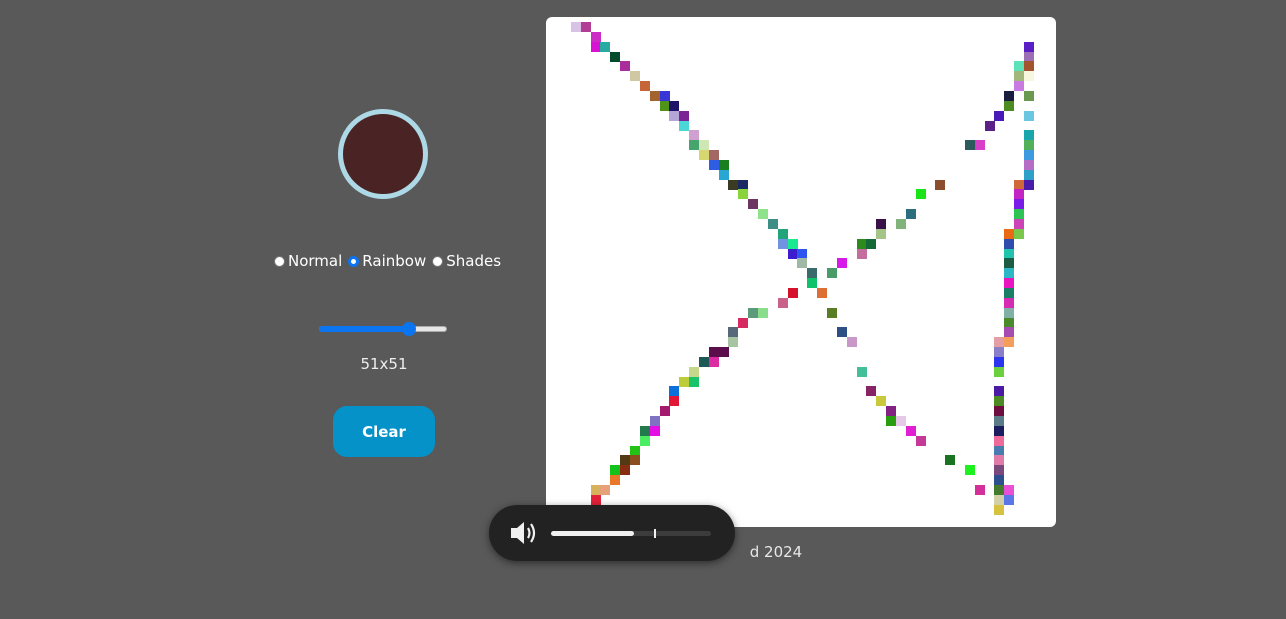 The image size is (1286, 619). Describe the element at coordinates (387, 261) in the screenshot. I see `mode-rainbow: Rainbow` at that location.